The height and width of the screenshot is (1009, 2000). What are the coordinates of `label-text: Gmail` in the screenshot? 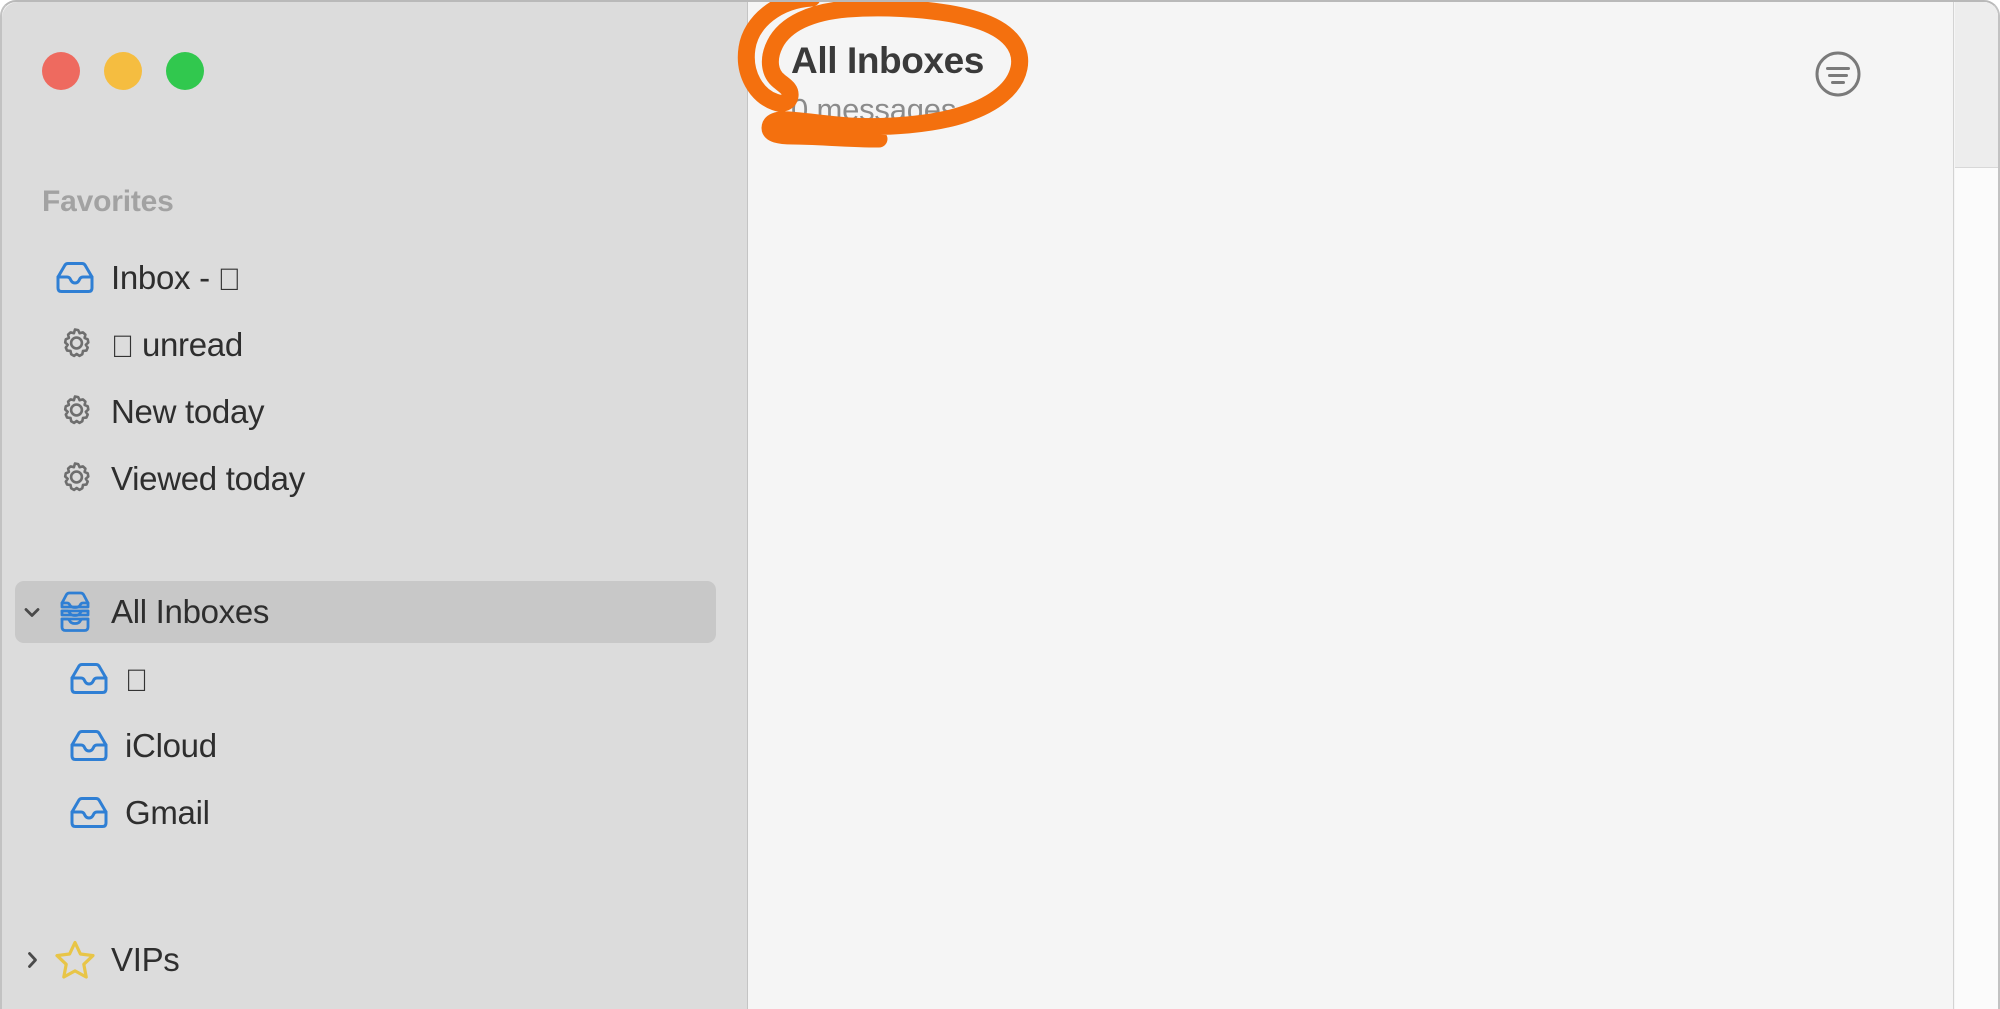 It's located at (167, 812).